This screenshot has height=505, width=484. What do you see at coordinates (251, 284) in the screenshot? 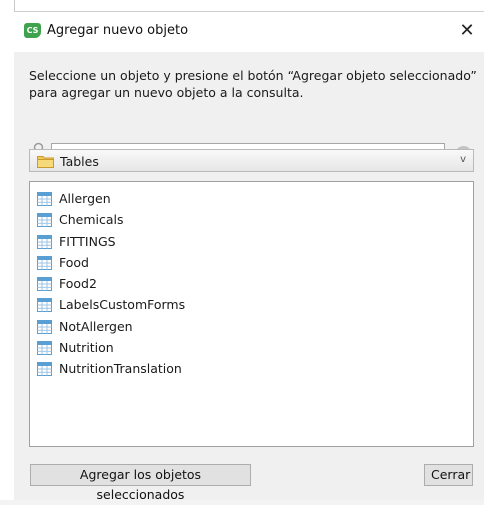
I see `list-item: Food2` at bounding box center [251, 284].